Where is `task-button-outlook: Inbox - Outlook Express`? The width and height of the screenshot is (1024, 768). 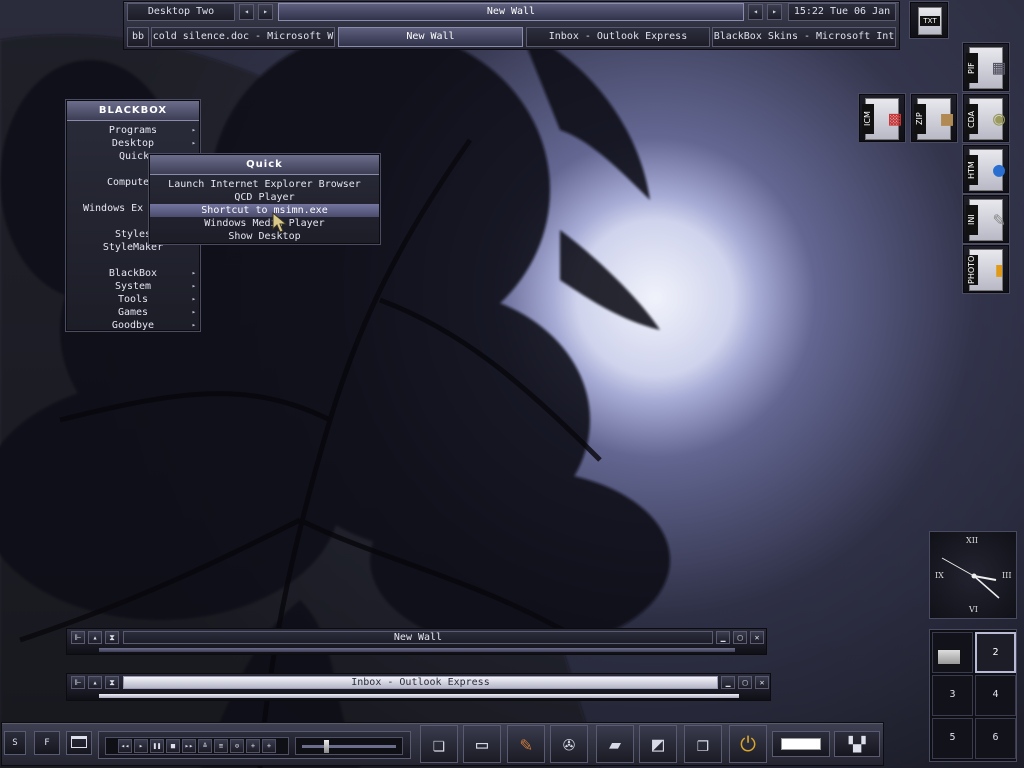
task-button-outlook: Inbox - Outlook Express is located at coordinates (618, 37).